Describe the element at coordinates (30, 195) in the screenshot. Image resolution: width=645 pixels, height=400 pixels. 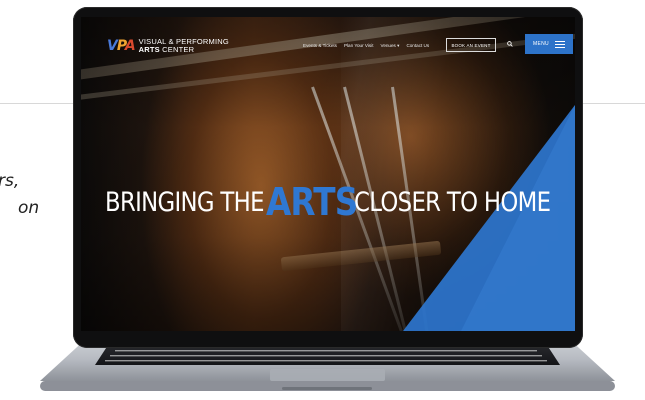
I see `side-caption-fragment: rs, on` at that location.